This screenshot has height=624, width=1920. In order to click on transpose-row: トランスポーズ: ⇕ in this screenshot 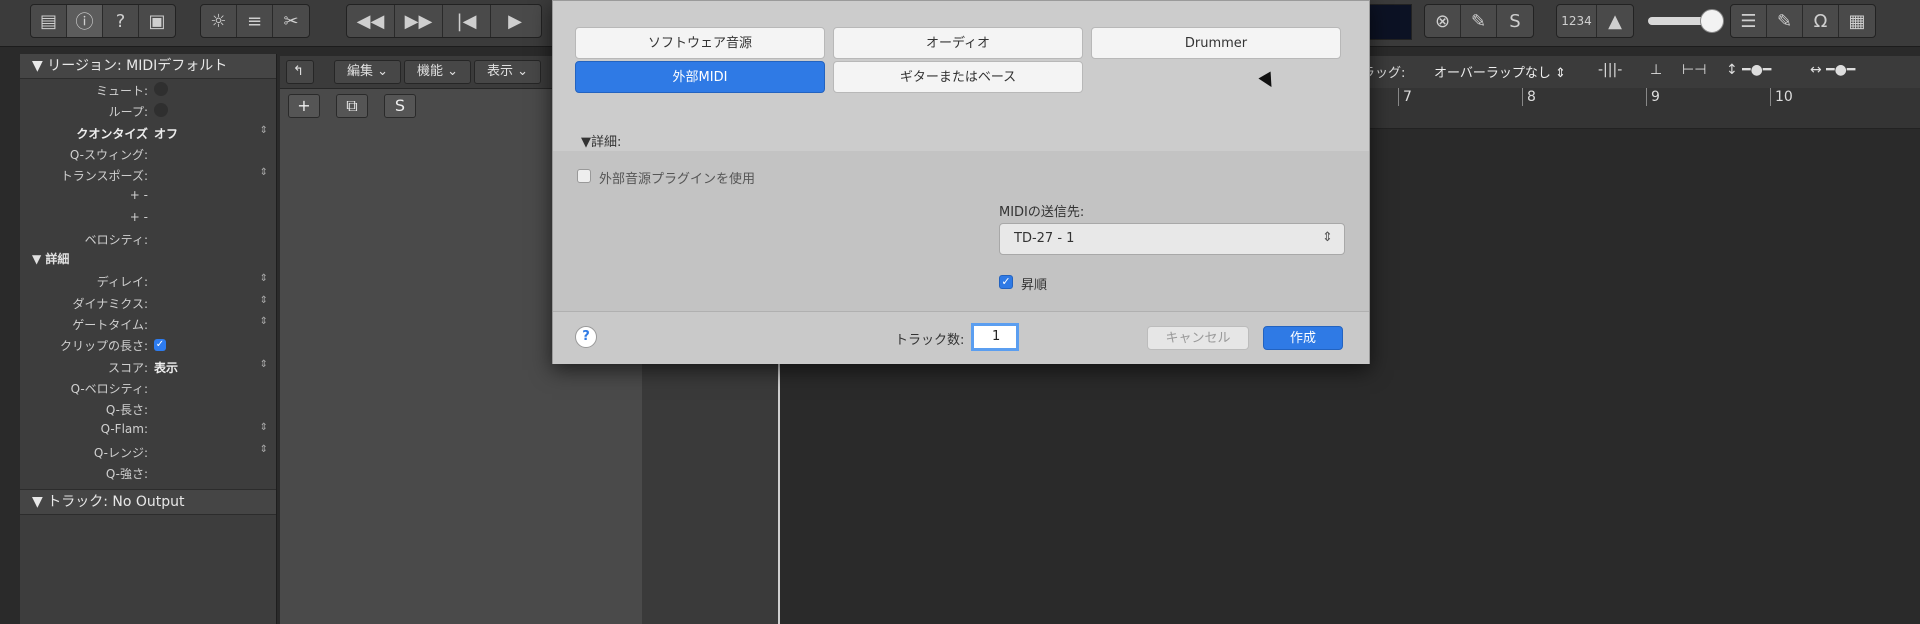, I will do `click(148, 174)`.